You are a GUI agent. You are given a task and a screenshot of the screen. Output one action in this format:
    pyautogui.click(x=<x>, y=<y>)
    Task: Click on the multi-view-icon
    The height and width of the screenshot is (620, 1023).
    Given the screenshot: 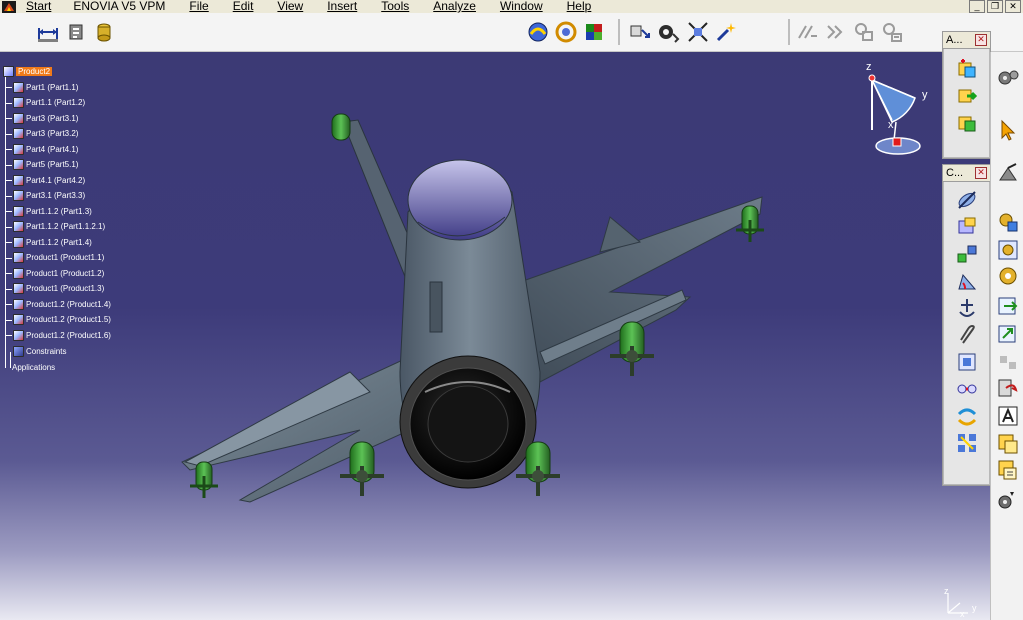 What is the action you would take?
    pyautogui.click(x=864, y=32)
    